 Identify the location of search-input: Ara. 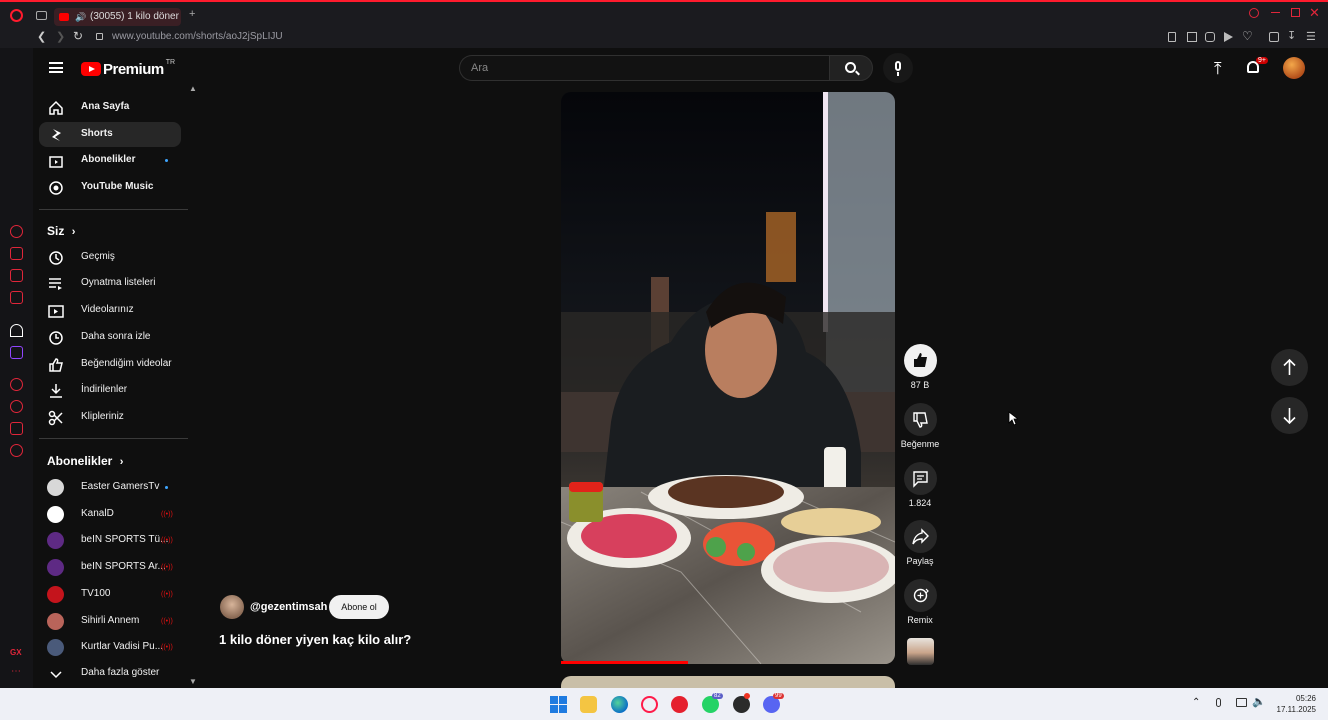
(644, 68).